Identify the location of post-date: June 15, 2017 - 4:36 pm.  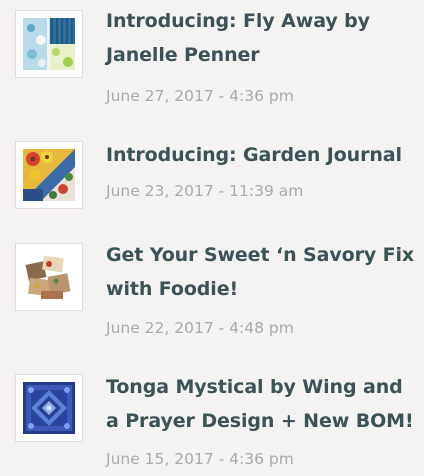
(200, 459).